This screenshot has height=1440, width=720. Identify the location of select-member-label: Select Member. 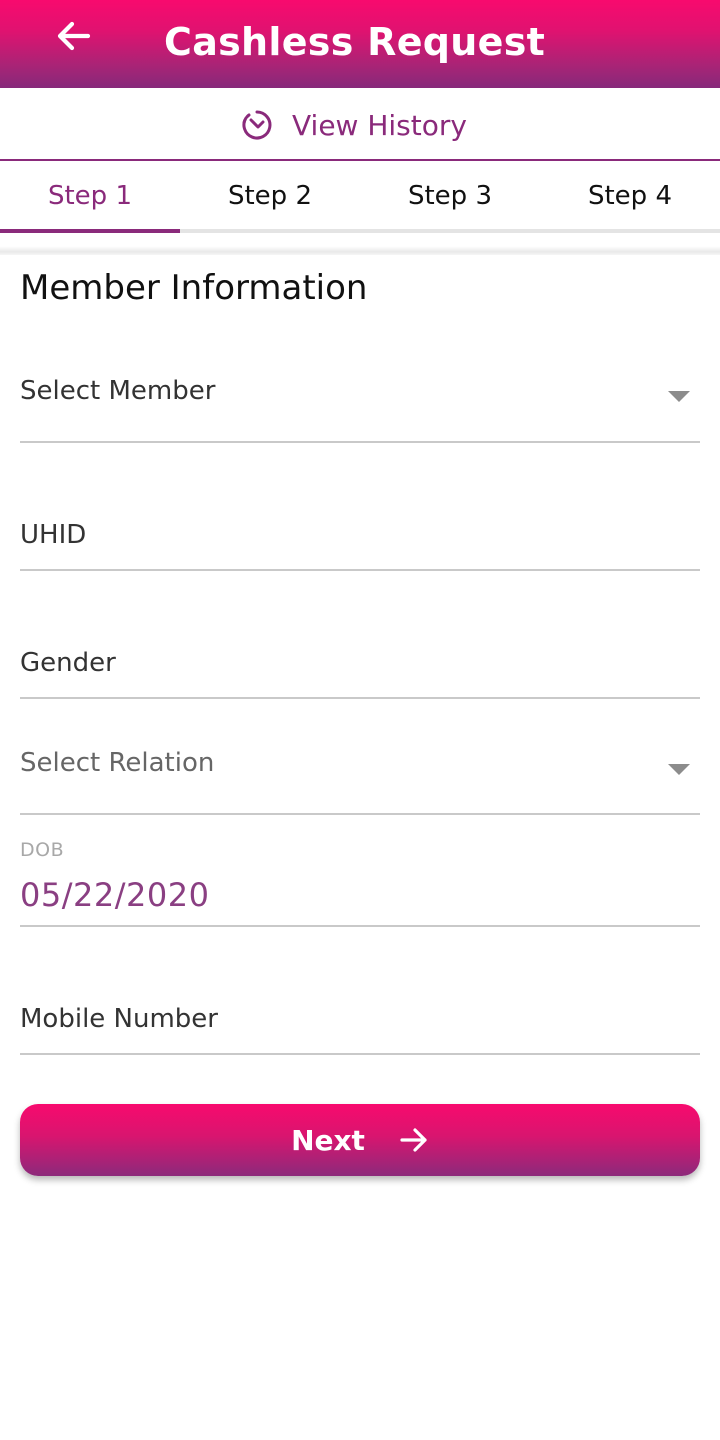
(118, 391).